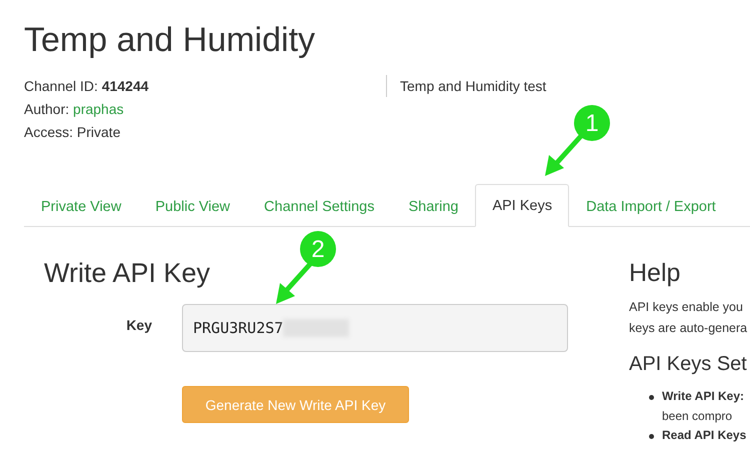  Describe the element at coordinates (577, 142) in the screenshot. I see `numbered-callout: 1` at that location.